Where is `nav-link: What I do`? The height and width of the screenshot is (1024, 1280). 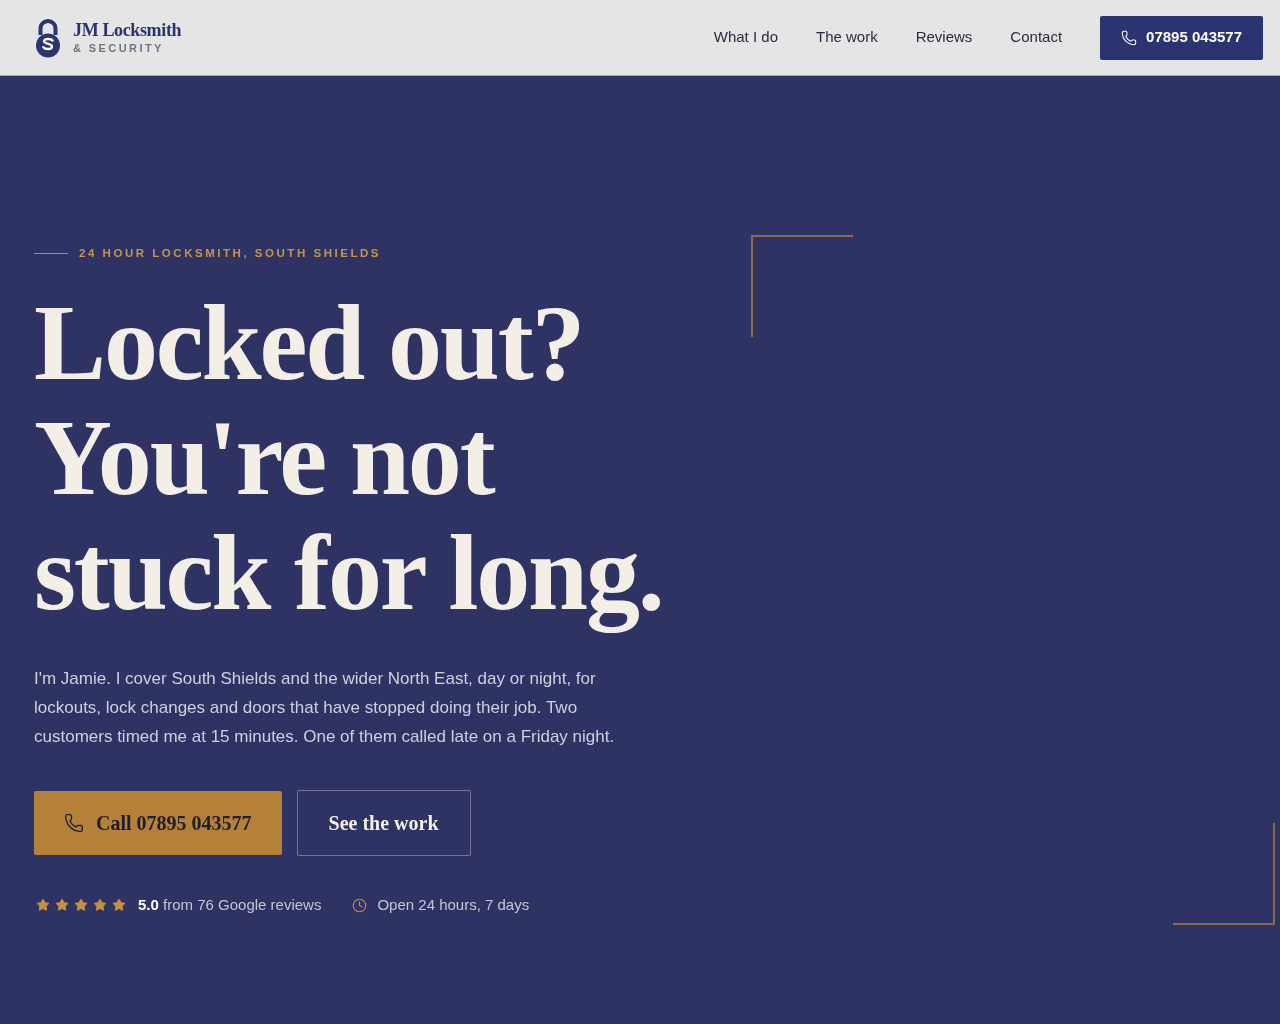
nav-link: What I do is located at coordinates (745, 37).